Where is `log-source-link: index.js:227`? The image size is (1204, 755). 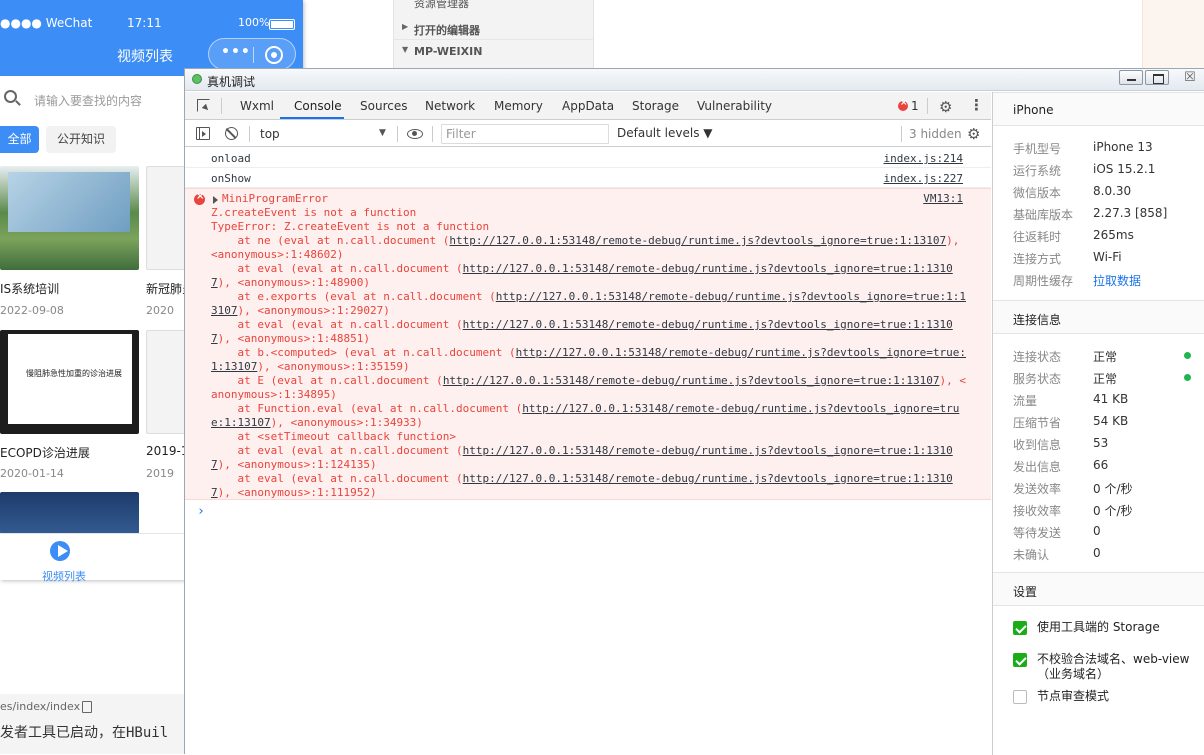 log-source-link: index.js:227 is located at coordinates (923, 178).